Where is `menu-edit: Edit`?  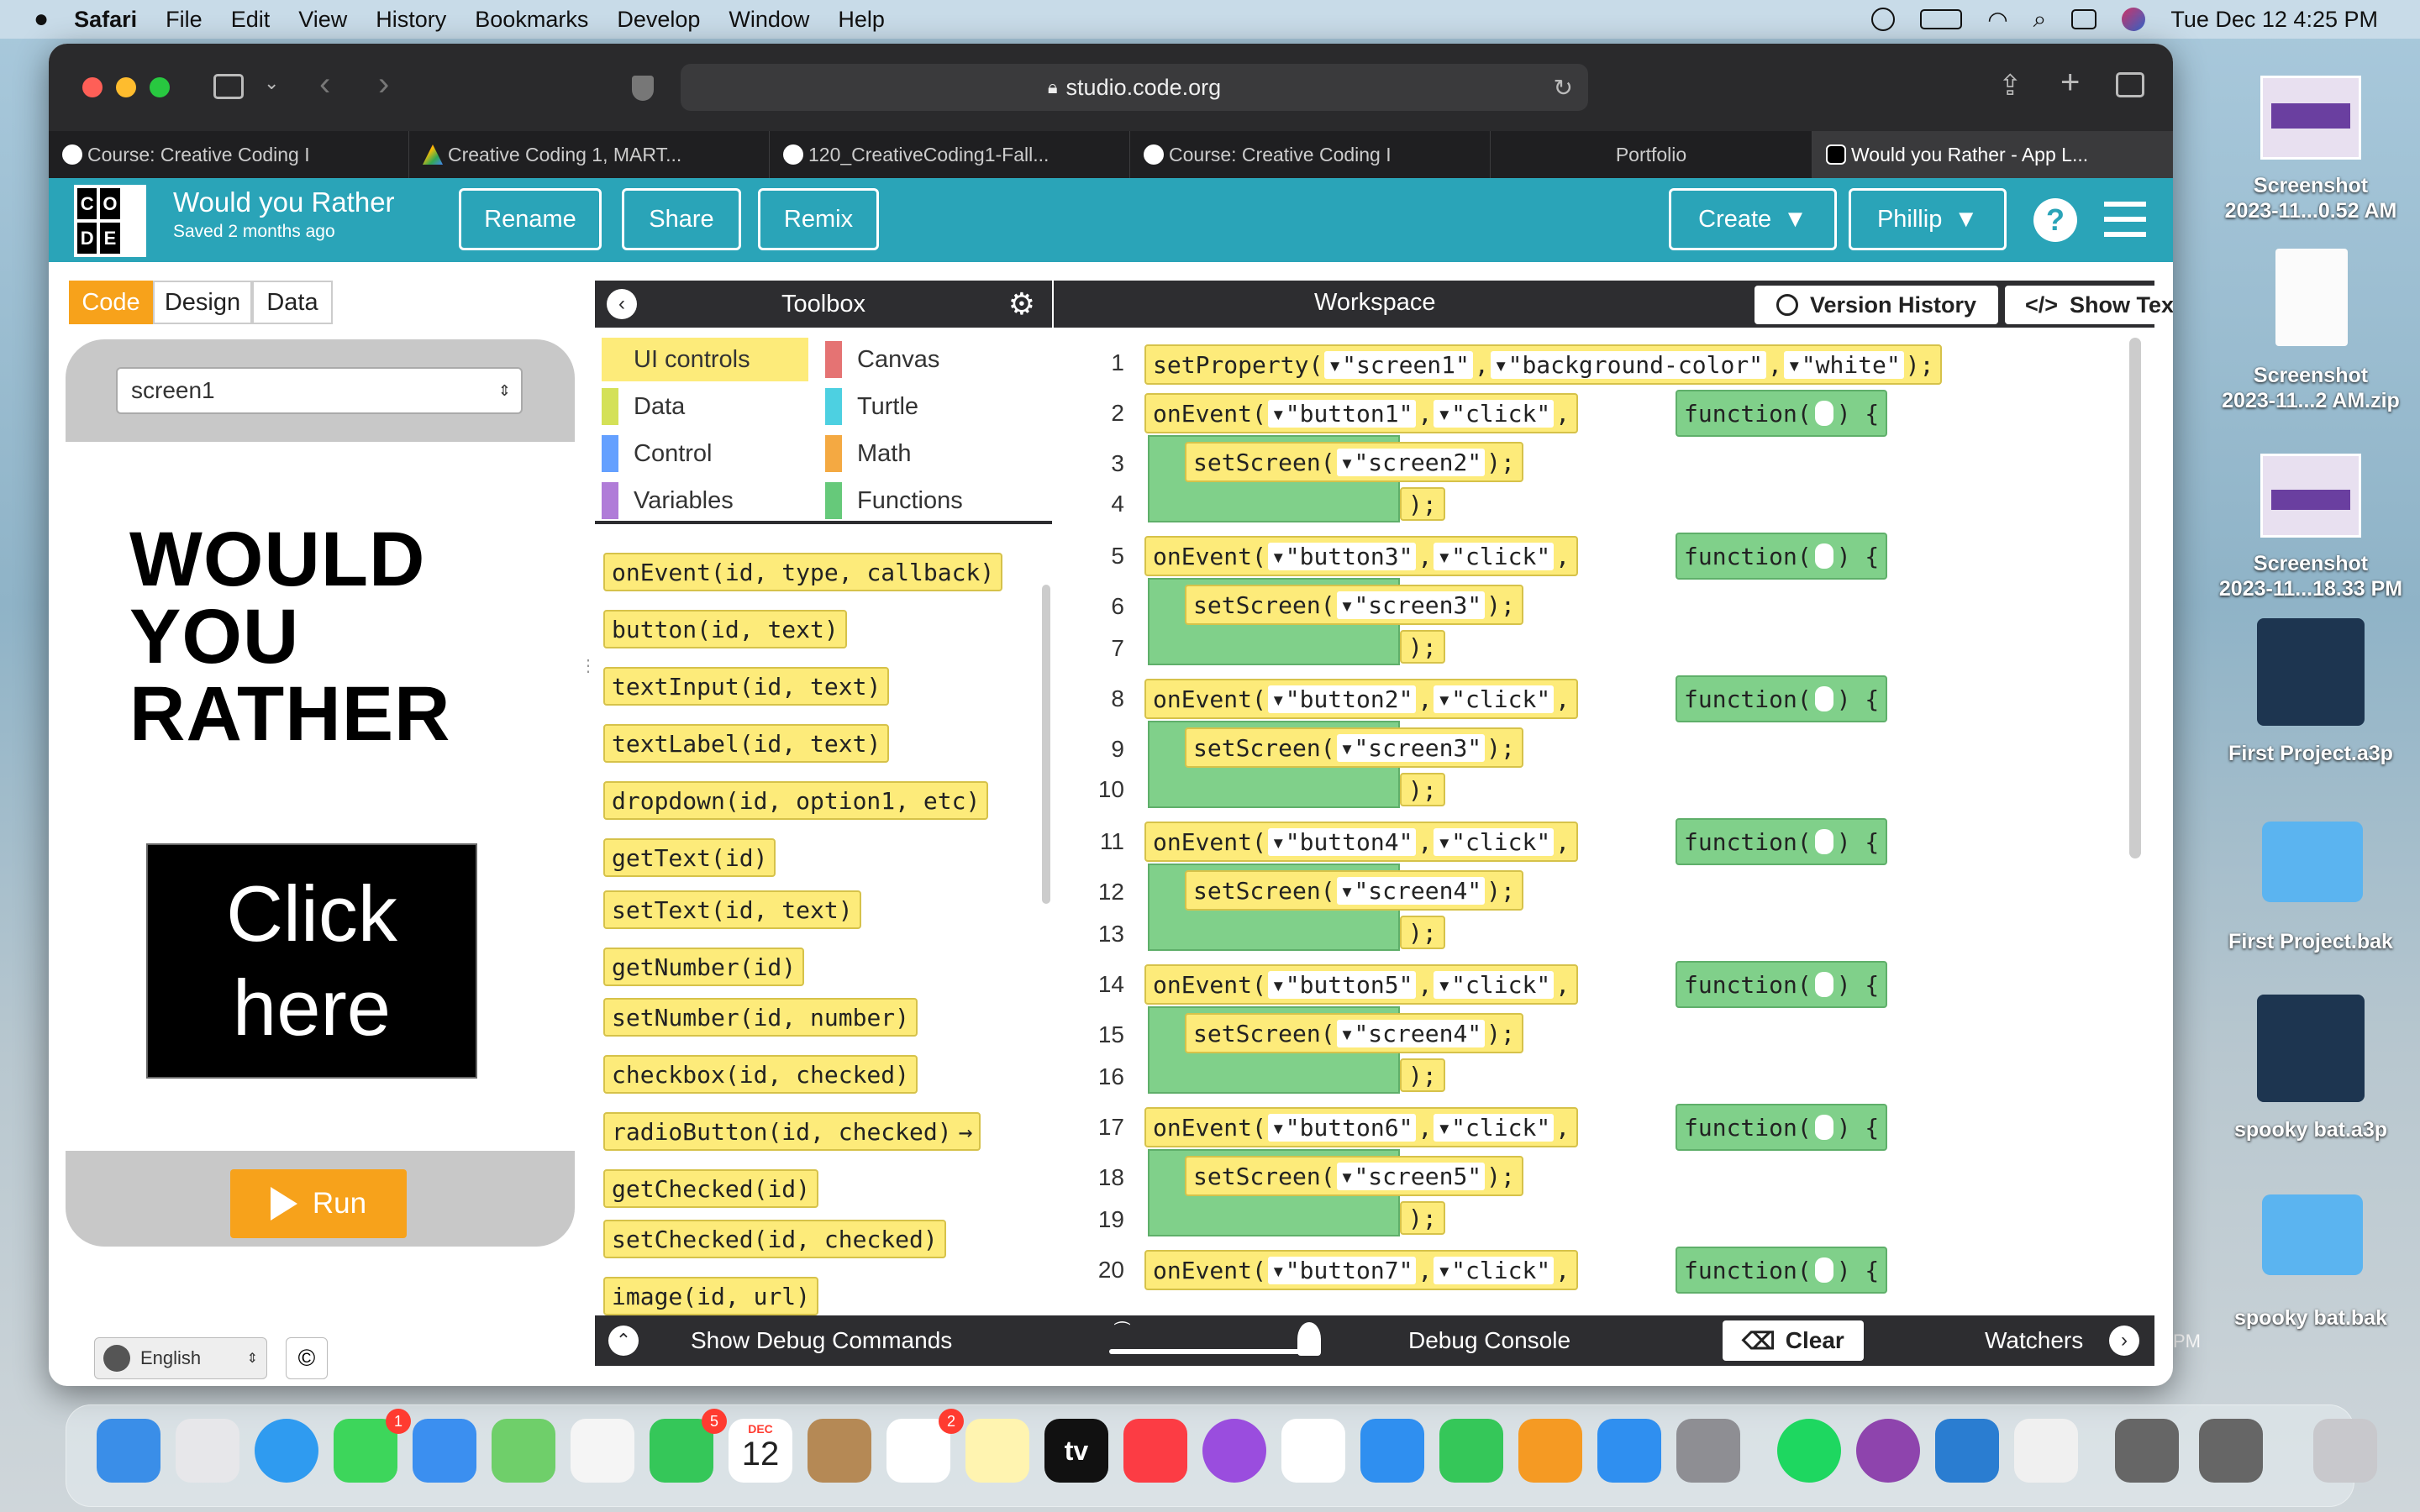
menu-edit: Edit is located at coordinates (251, 20).